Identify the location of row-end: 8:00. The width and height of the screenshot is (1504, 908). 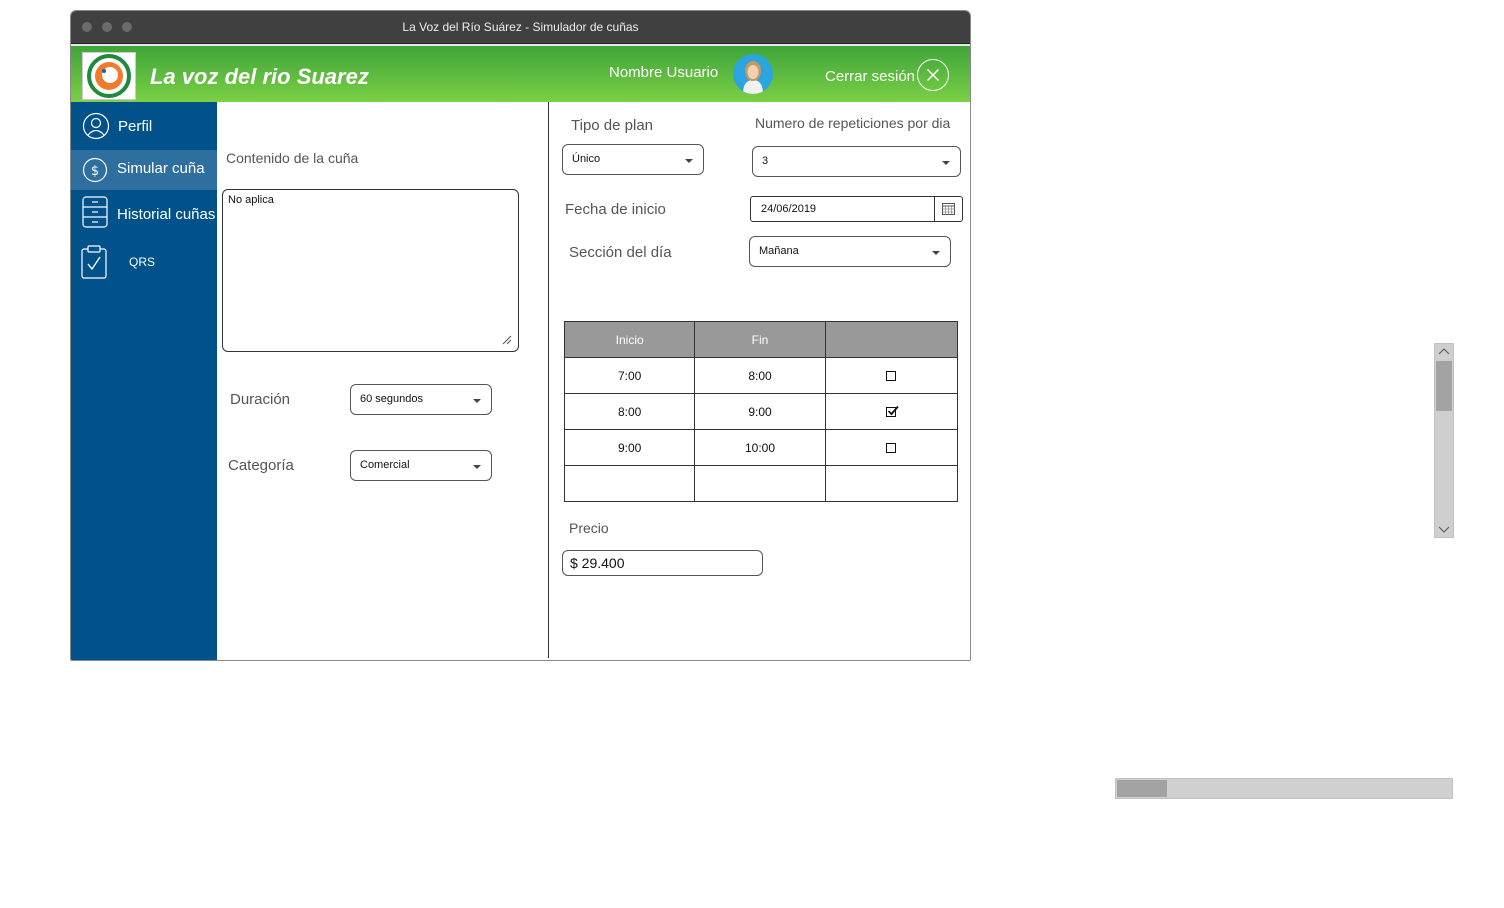
(760, 375).